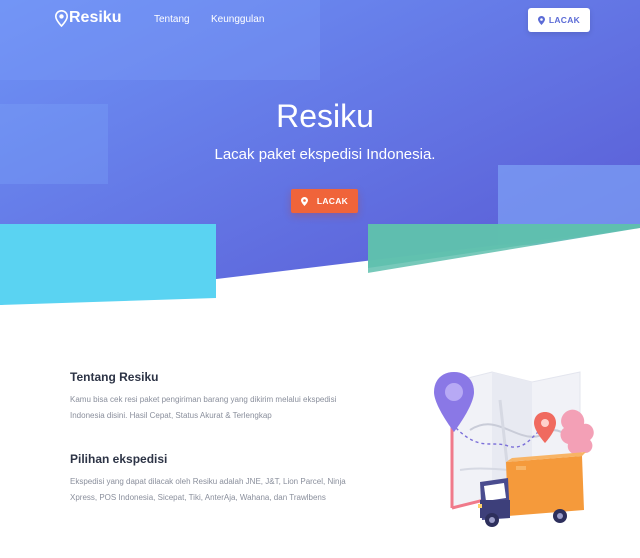 The width and height of the screenshot is (640, 558). Describe the element at coordinates (172, 19) in the screenshot. I see `nav-link-tentang: Tentang` at that location.